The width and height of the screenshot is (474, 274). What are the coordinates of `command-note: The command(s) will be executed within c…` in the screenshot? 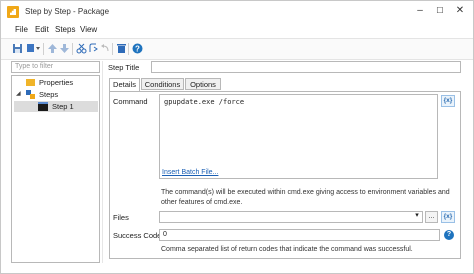 It's located at (305, 197).